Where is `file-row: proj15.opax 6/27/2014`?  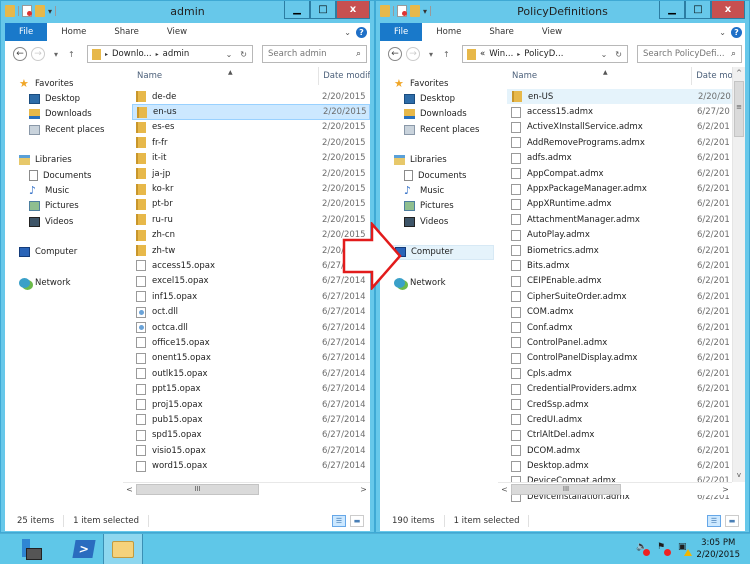 file-row: proj15.opax 6/27/2014 is located at coordinates (251, 404).